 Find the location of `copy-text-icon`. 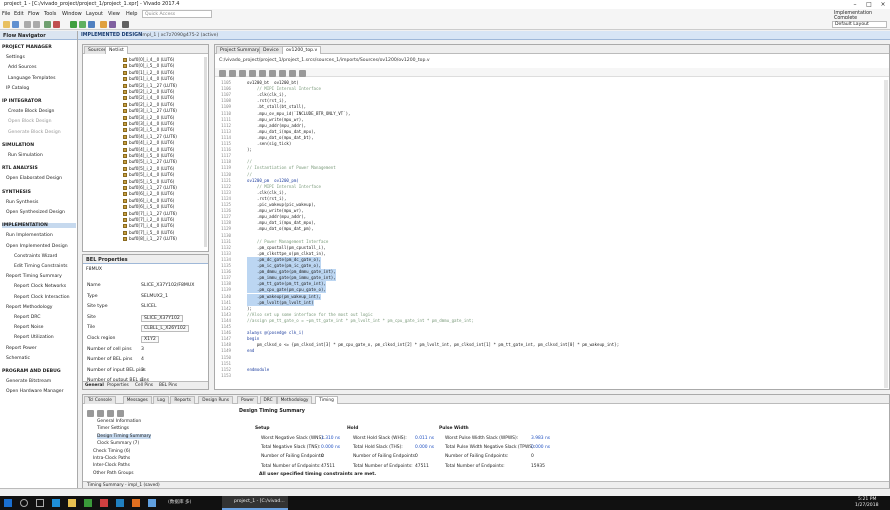

copy-text-icon is located at coordinates (272, 73).